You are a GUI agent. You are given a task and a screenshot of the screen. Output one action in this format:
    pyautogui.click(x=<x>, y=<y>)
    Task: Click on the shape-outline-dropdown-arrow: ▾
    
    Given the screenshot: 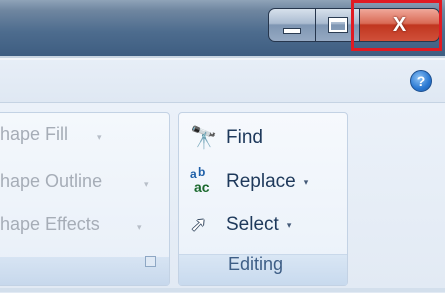 What is the action you would take?
    pyautogui.click(x=146, y=184)
    